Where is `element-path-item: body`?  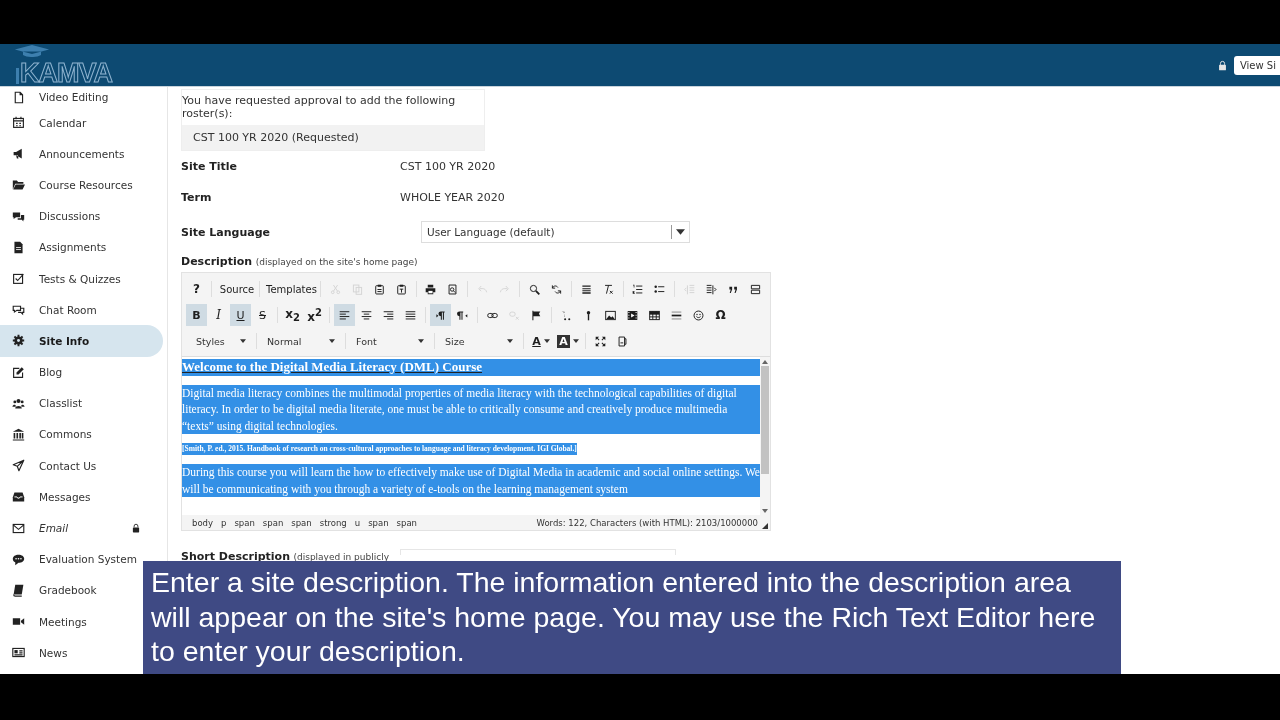
element-path-item: body is located at coordinates (203, 522).